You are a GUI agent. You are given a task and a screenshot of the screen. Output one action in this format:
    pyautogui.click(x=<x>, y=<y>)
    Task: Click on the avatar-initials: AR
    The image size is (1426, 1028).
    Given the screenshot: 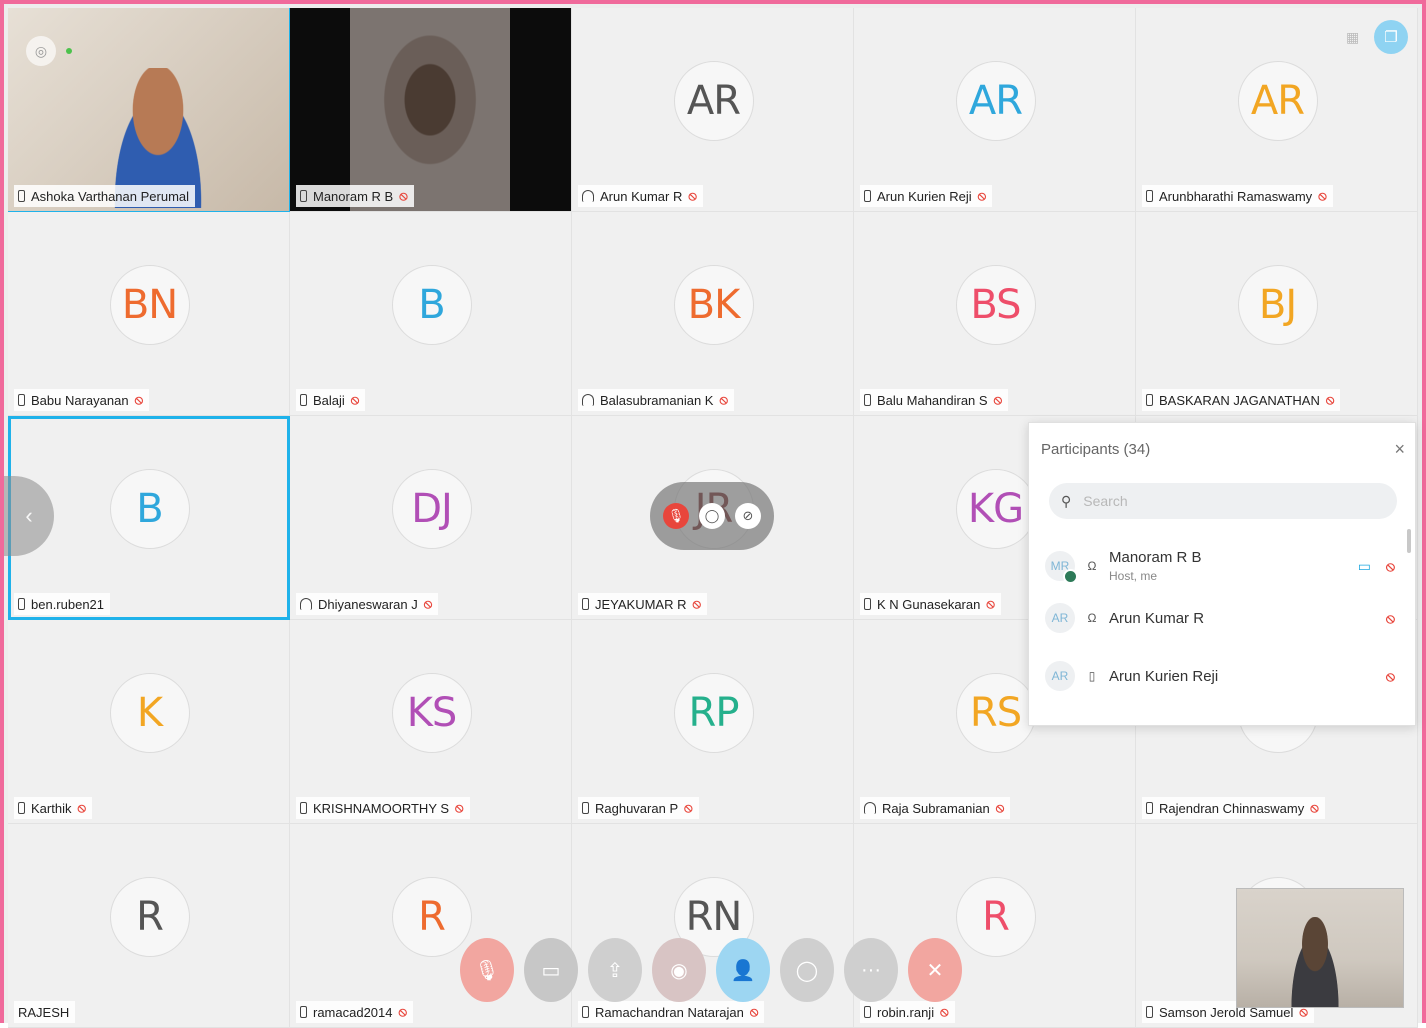 What is the action you would take?
    pyautogui.click(x=1060, y=676)
    